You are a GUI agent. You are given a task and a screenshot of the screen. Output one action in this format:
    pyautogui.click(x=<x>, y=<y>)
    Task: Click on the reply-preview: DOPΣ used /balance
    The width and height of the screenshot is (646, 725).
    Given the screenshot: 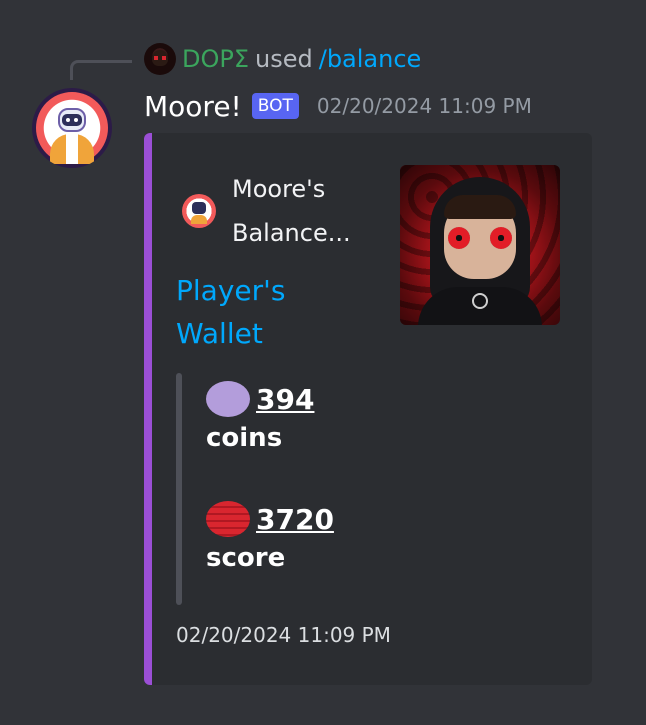 What is the action you would take?
    pyautogui.click(x=282, y=59)
    